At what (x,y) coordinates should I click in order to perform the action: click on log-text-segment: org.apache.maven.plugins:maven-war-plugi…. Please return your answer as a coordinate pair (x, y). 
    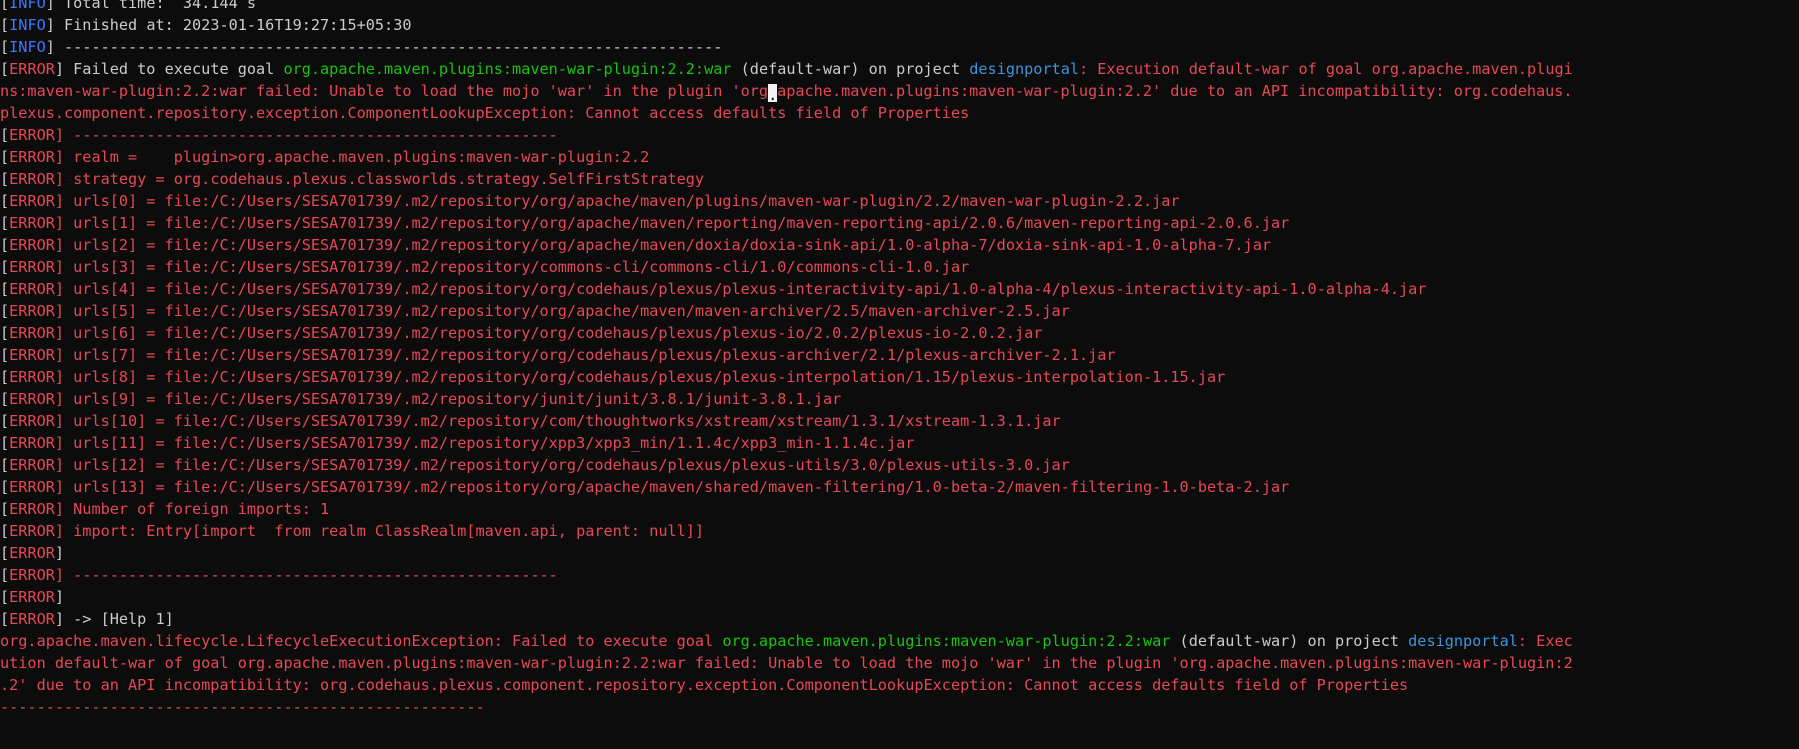
    Looking at the image, I should click on (507, 69).